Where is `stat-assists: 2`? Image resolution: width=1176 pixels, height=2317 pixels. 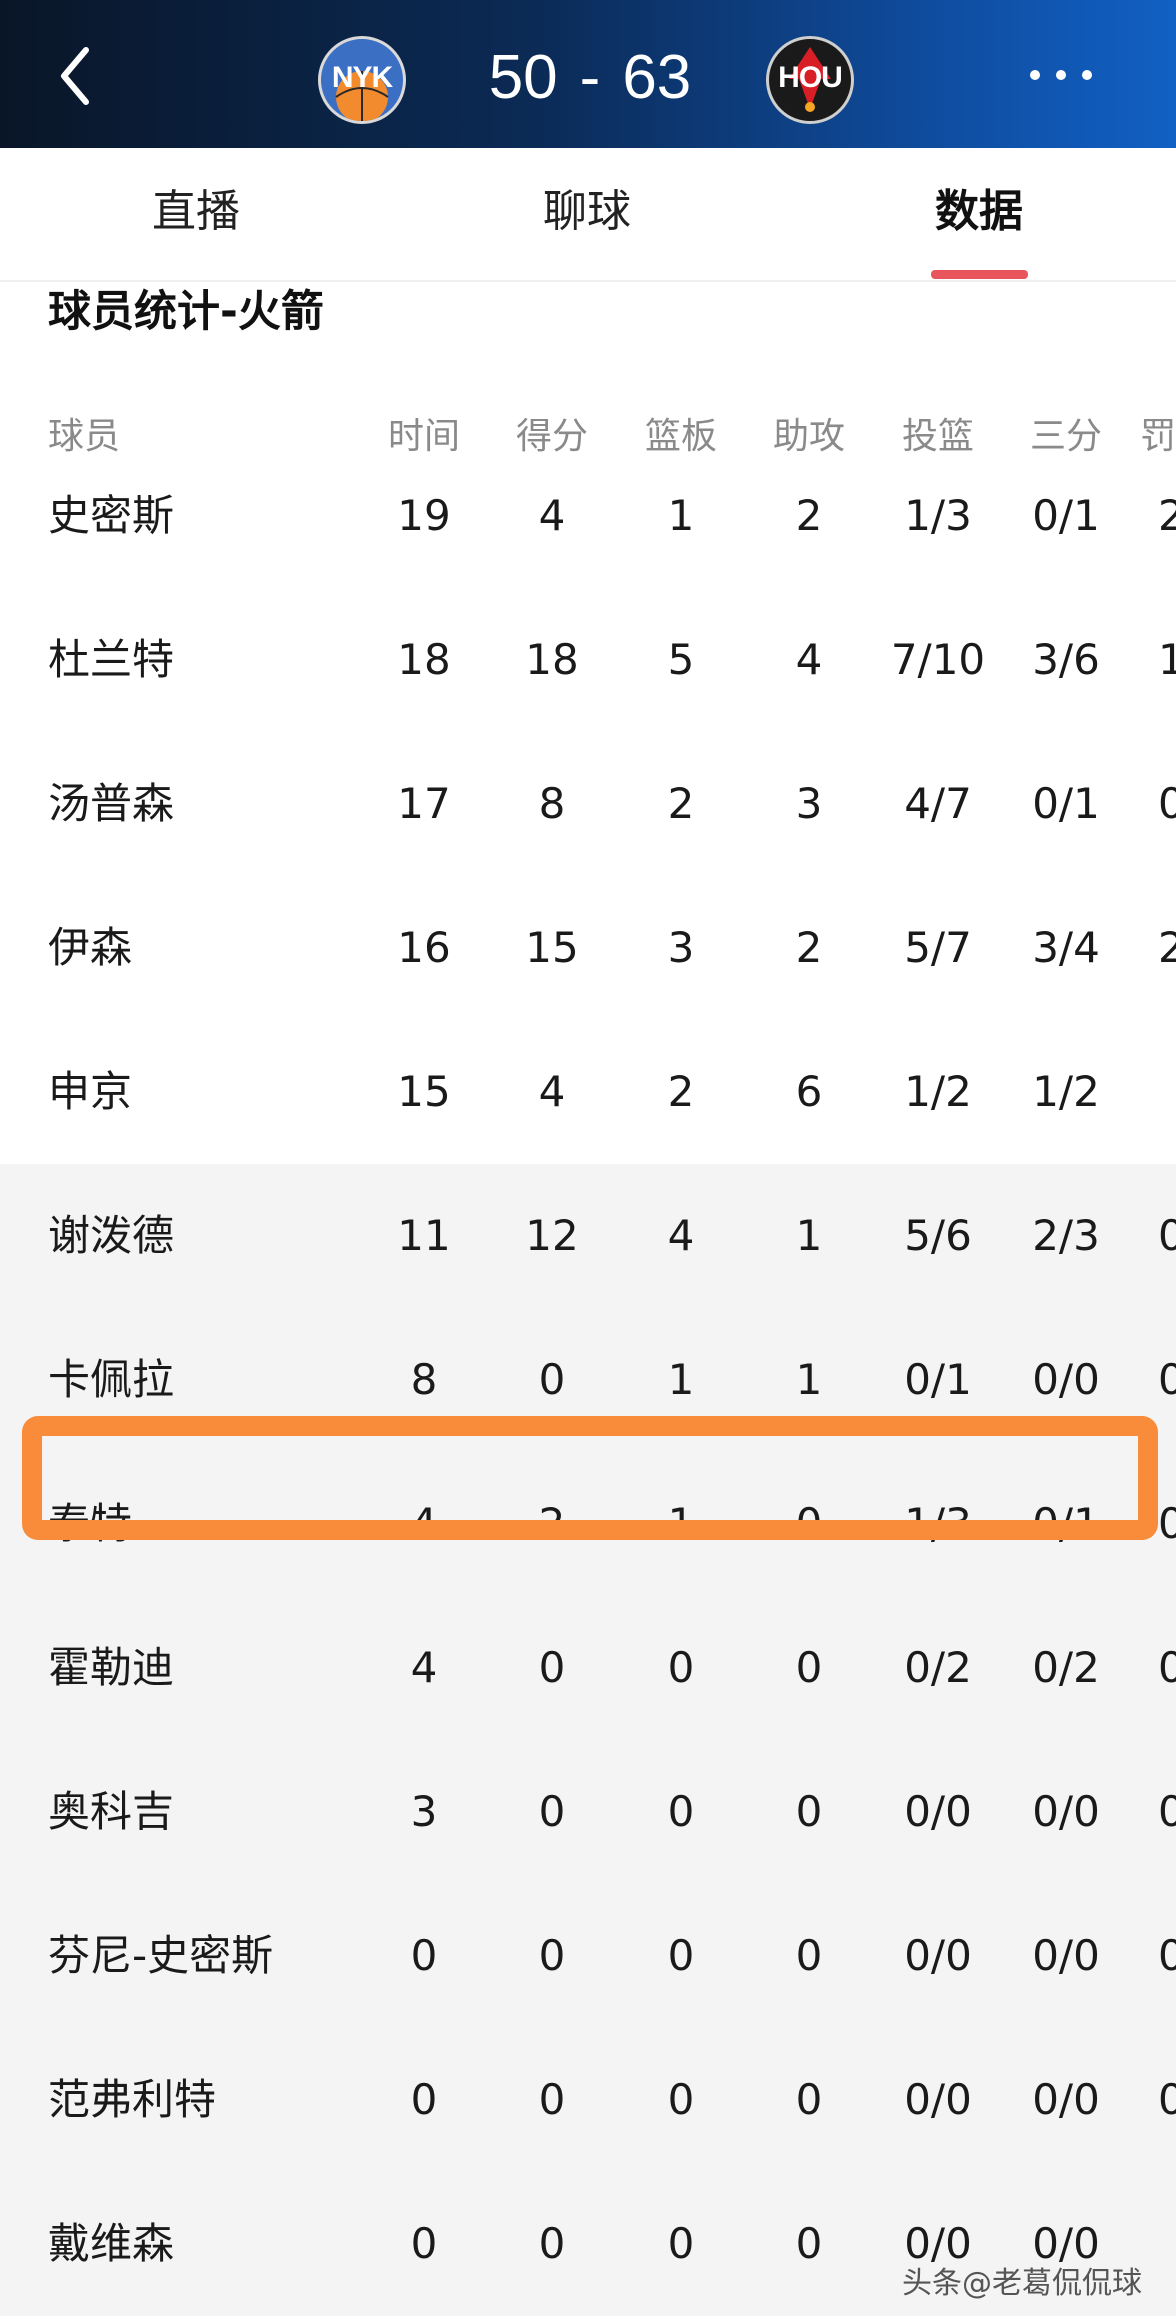
stat-assists: 2 is located at coordinates (809, 515).